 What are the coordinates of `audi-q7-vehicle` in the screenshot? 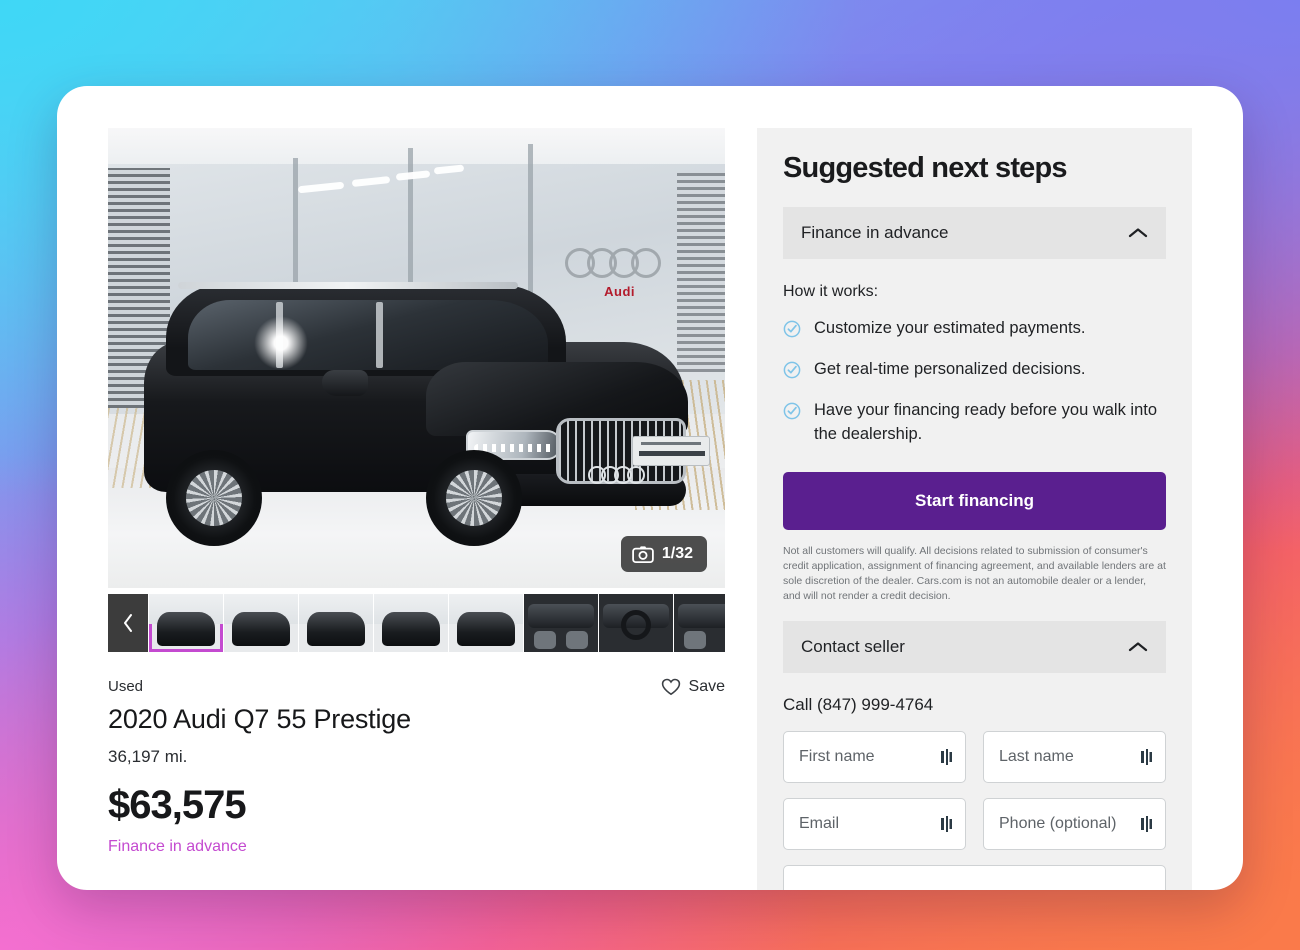 It's located at (418, 413).